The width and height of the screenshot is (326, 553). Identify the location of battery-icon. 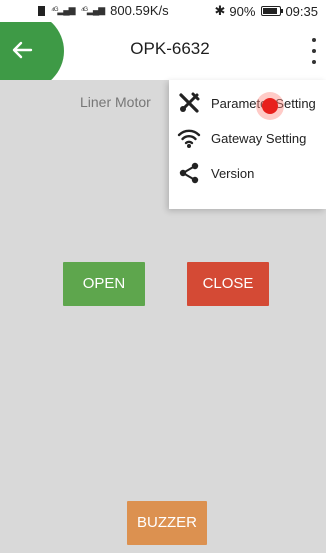
(272, 11).